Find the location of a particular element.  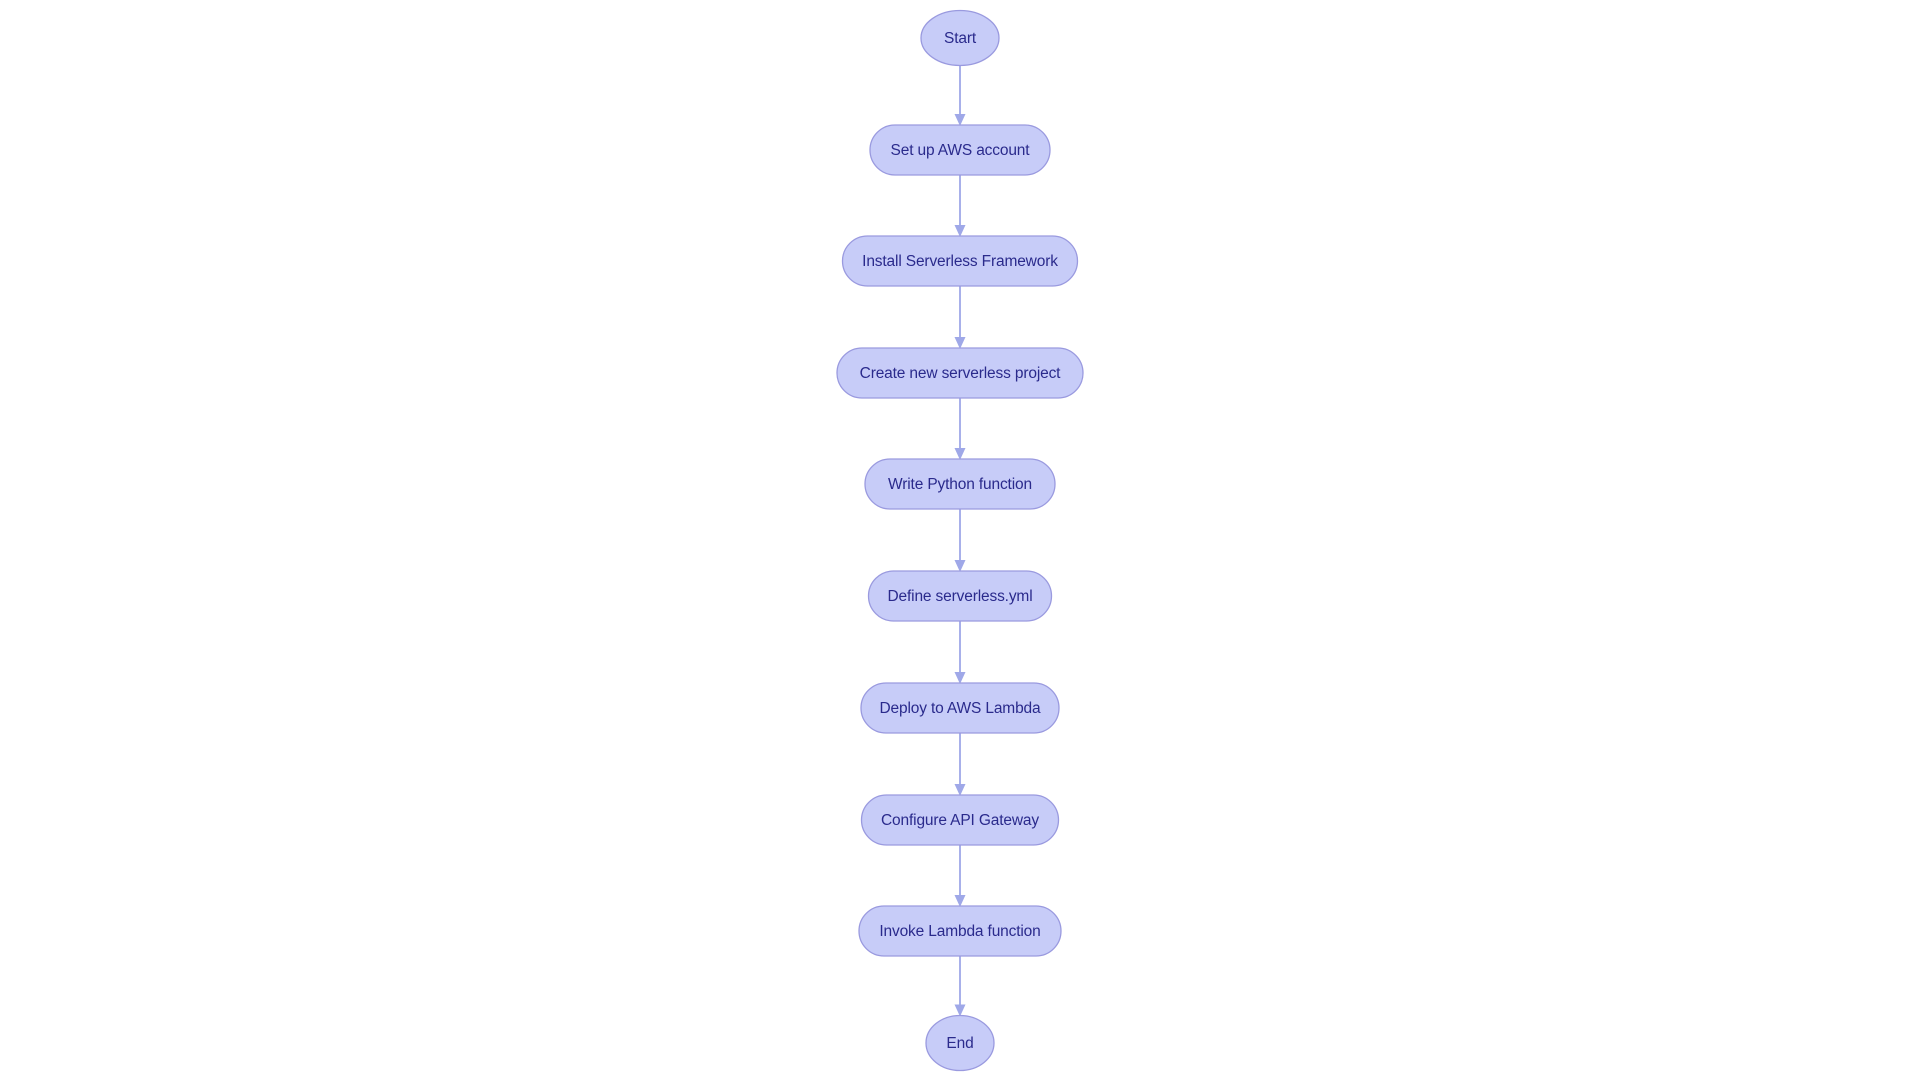

edge-layer is located at coordinates (960, 541).